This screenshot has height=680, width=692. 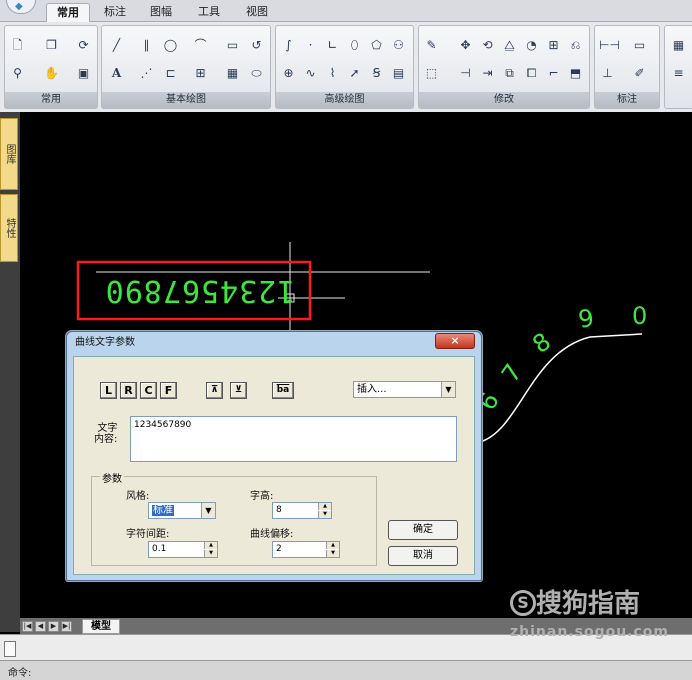 I want to click on ellipse-icon: ⬭, so click(x=256, y=73).